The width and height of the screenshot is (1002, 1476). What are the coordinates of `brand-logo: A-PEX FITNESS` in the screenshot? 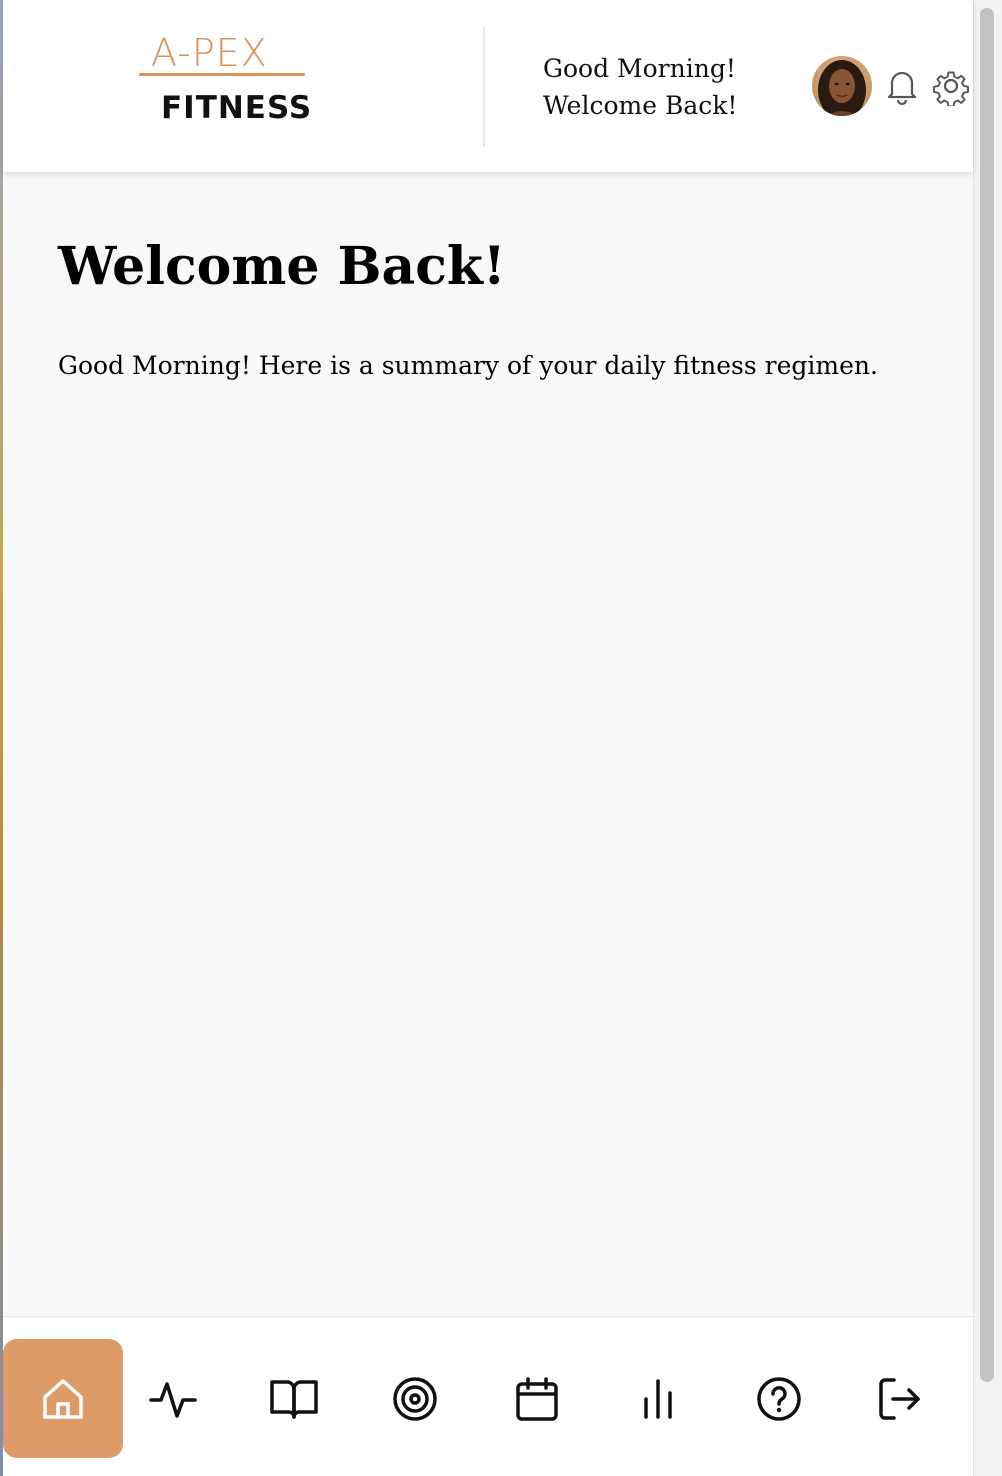 It's located at (224, 80).